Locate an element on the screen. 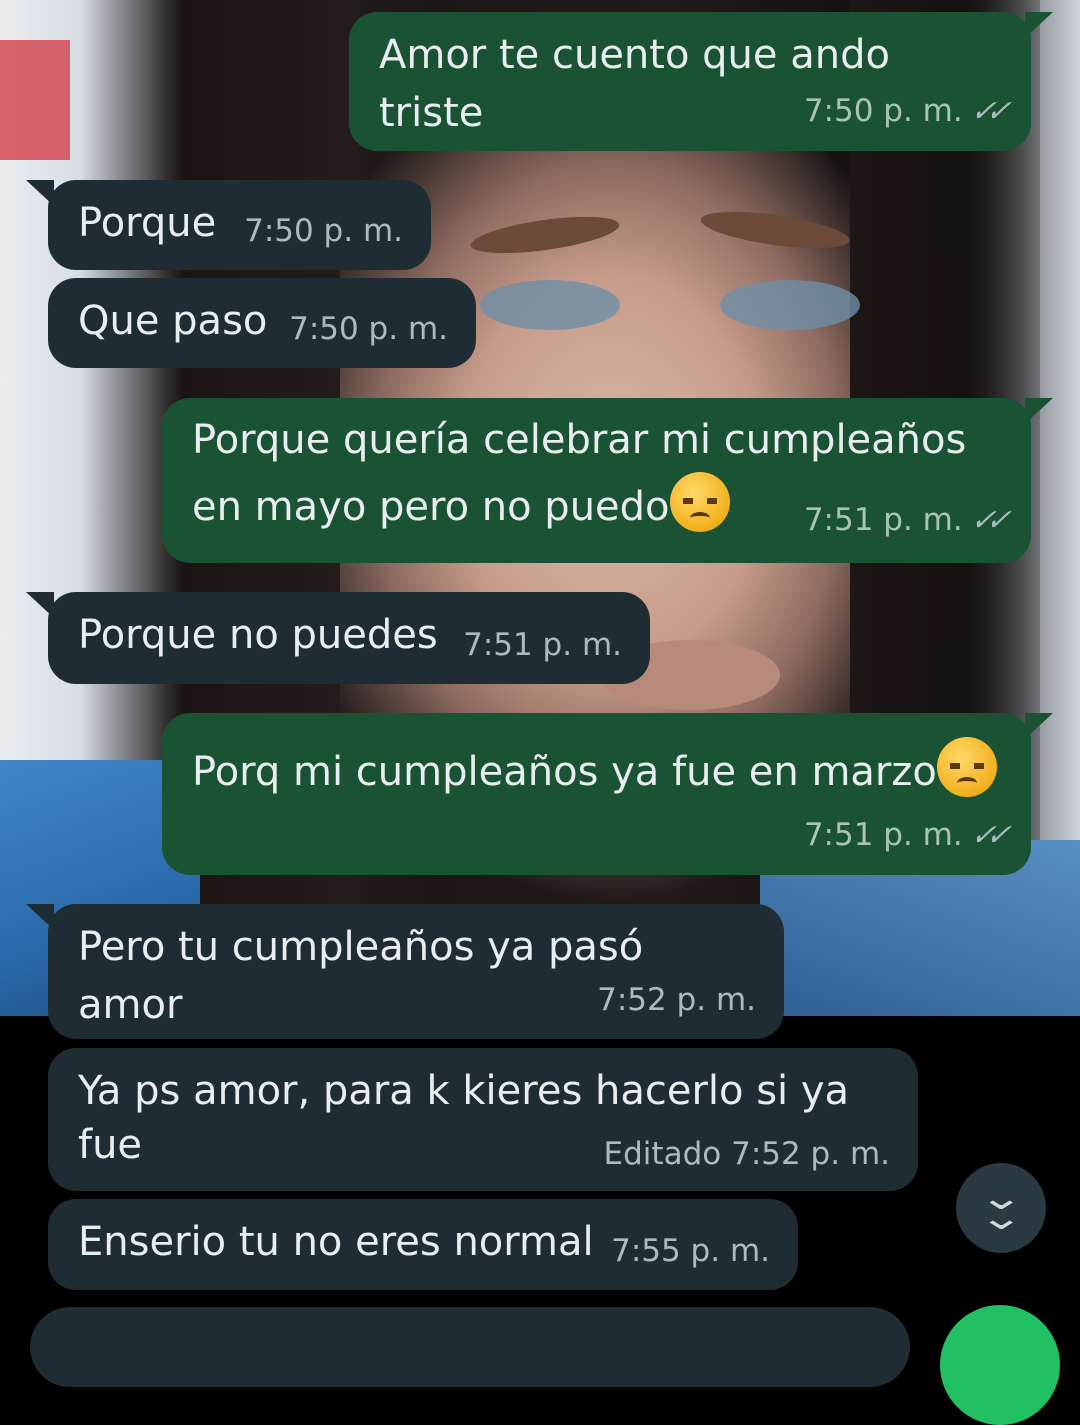 This screenshot has height=1425, width=1080. message-incoming: Porque no puedes 7:51 p. m. is located at coordinates (338, 638).